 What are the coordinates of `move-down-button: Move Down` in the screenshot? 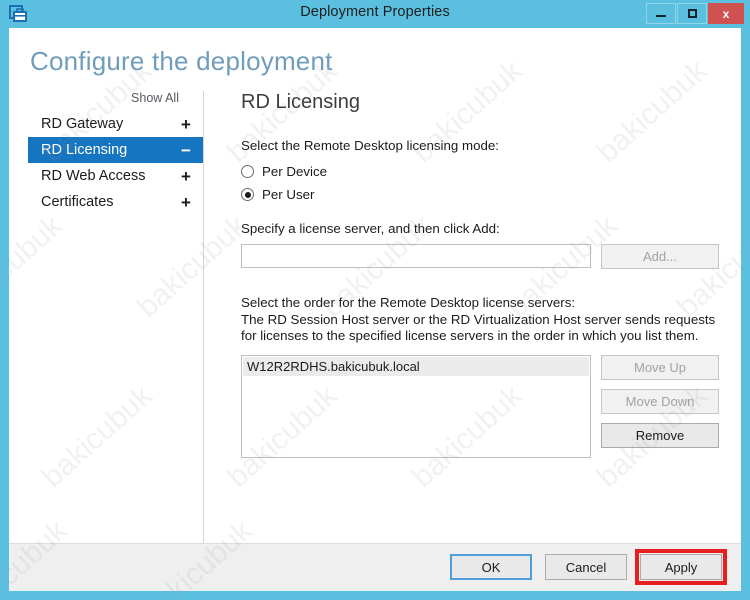 It's located at (660, 401).